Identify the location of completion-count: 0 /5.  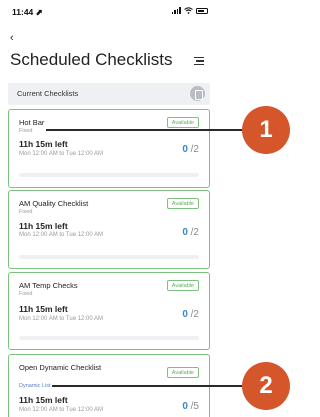
(190, 406).